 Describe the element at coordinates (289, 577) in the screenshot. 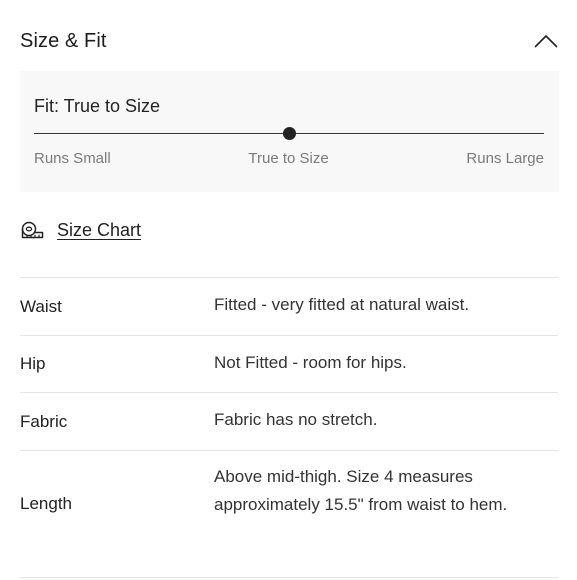

I see `bottom-divider` at that location.